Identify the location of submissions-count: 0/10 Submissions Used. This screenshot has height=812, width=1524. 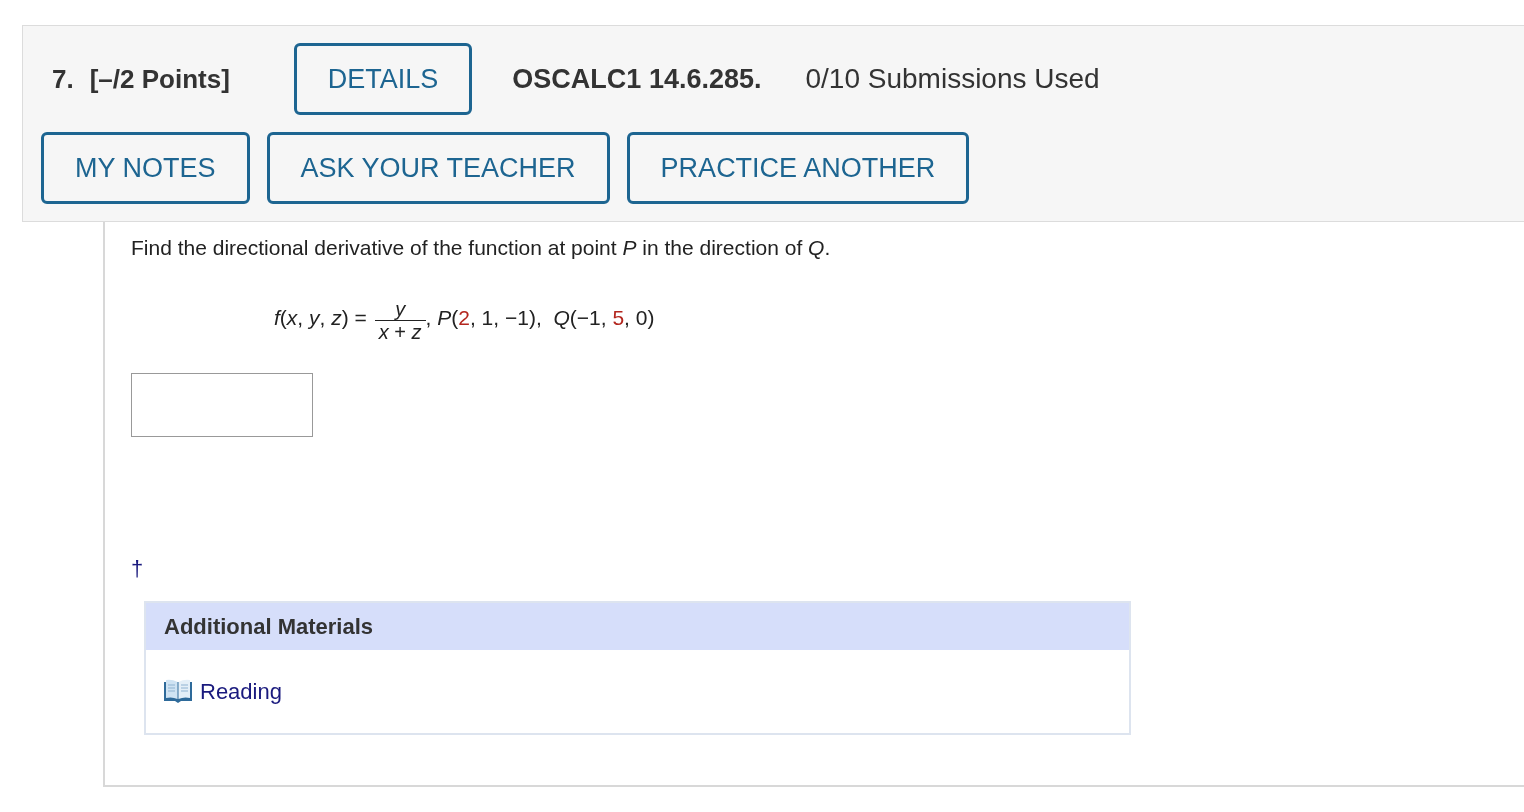
(952, 79).